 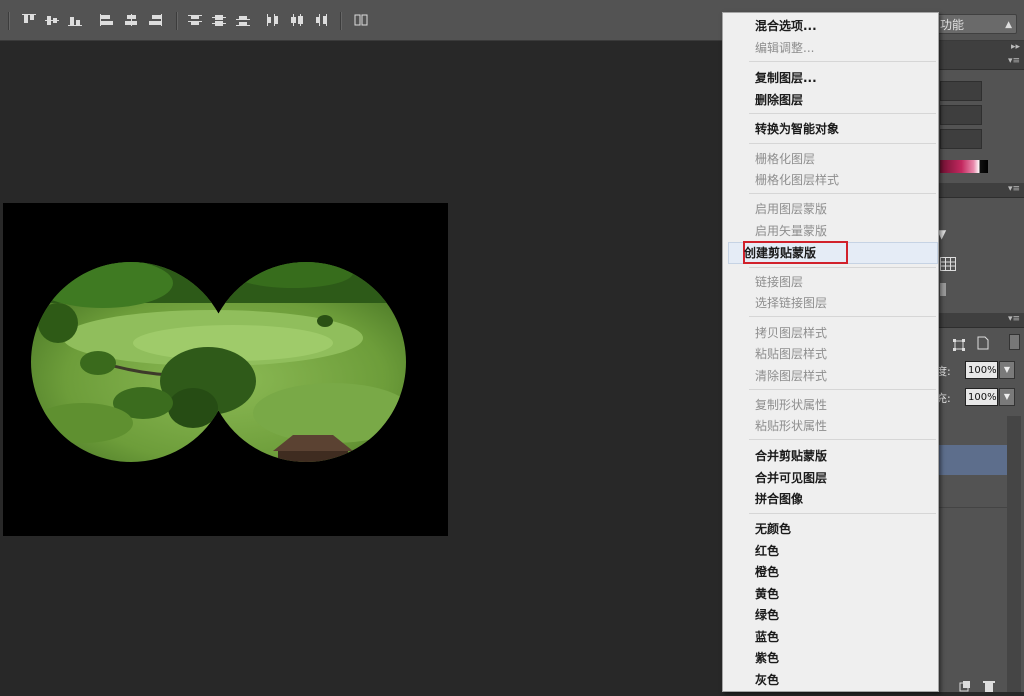 What do you see at coordinates (767, 658) in the screenshot?
I see `menu-item-color-violet: 紫色` at bounding box center [767, 658].